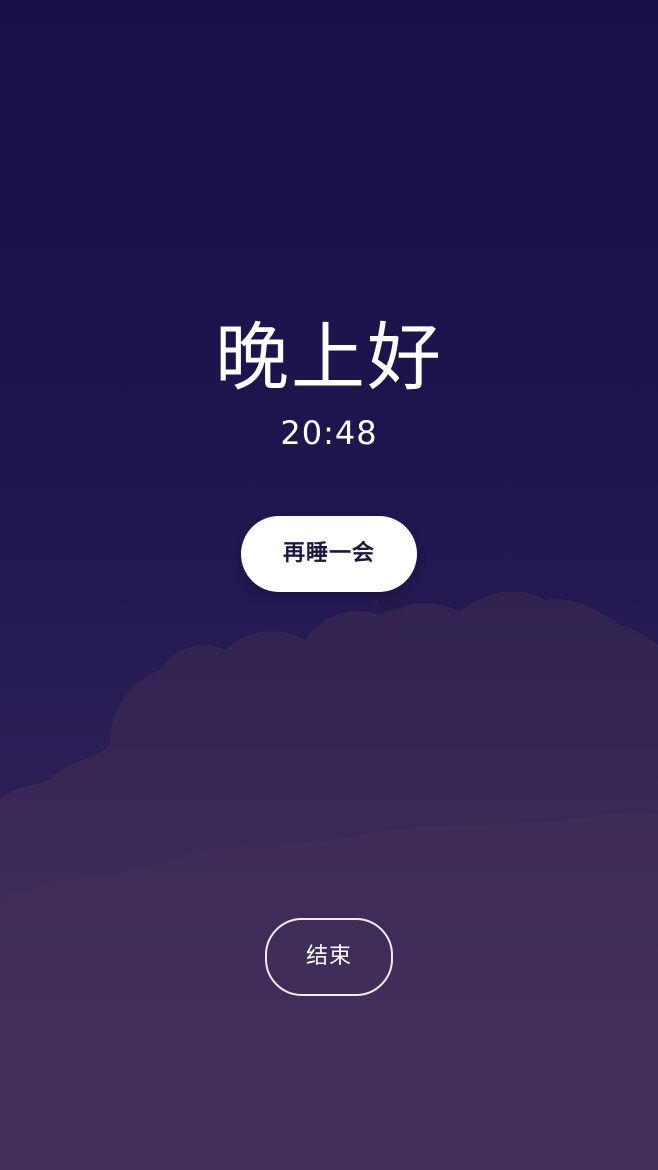 This screenshot has height=1170, width=658. Describe the element at coordinates (329, 554) in the screenshot. I see `snooze-button: 再睡一会` at that location.